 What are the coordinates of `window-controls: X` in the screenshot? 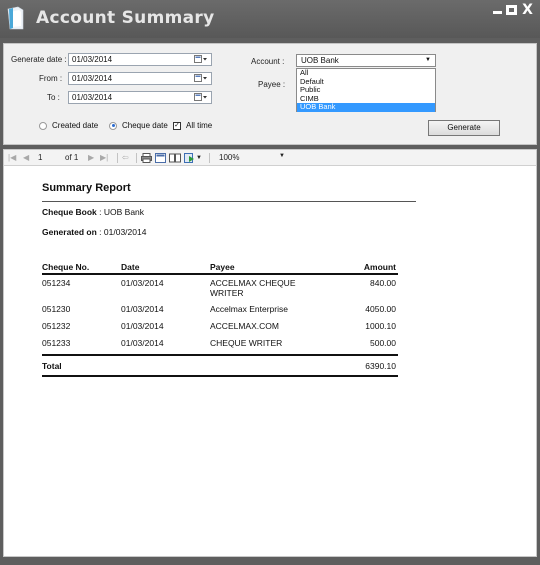 It's located at (513, 10).